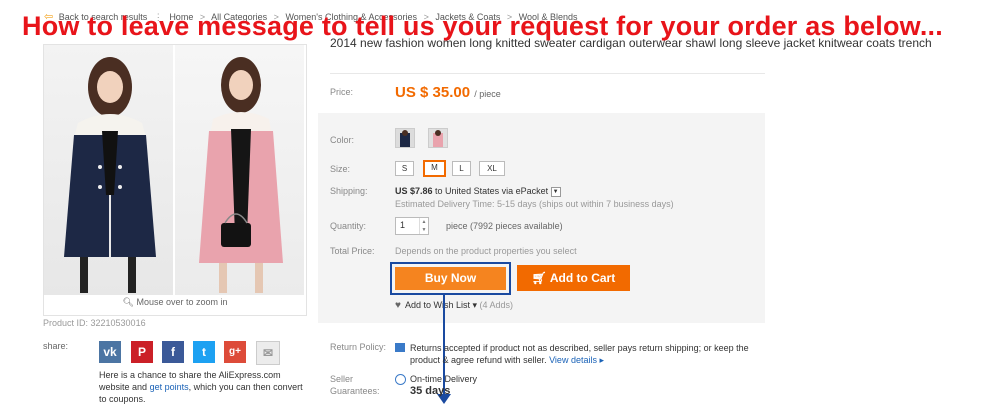 The image size is (1000, 411). Describe the element at coordinates (342, 92) in the screenshot. I see `price-label: Price:` at that location.